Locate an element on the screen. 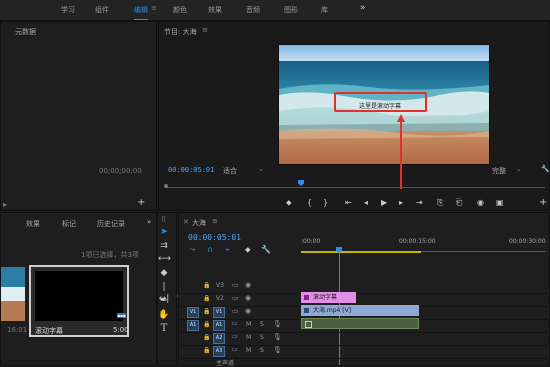 This screenshot has width=550, height=367. slip-tool-icon: |↔| is located at coordinates (164, 292).